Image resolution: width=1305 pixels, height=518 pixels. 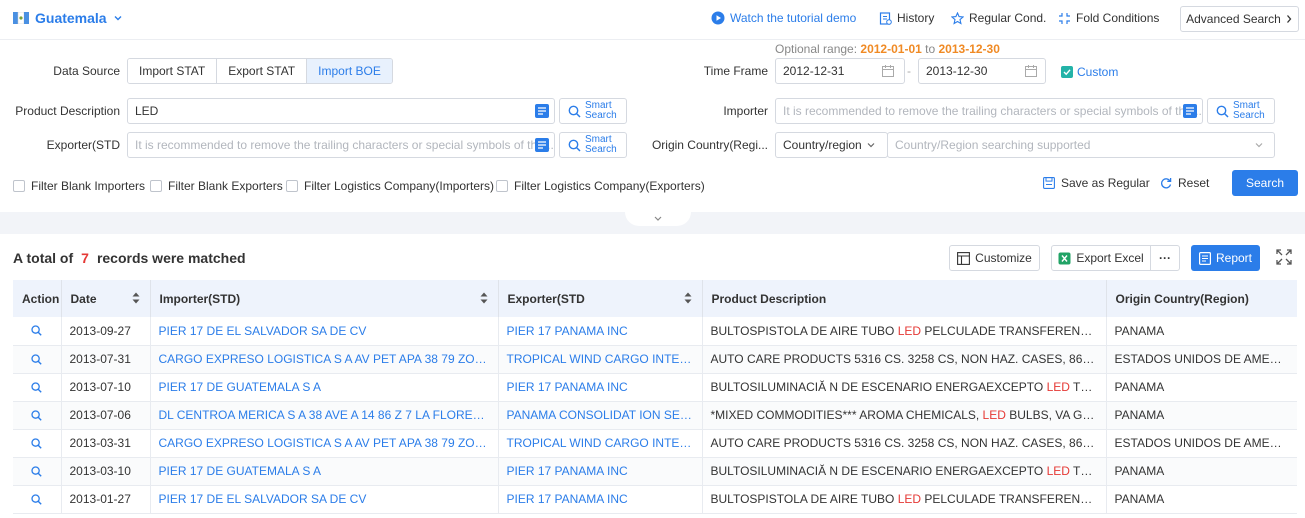 I want to click on column-header-date: Date, so click(x=106, y=298).